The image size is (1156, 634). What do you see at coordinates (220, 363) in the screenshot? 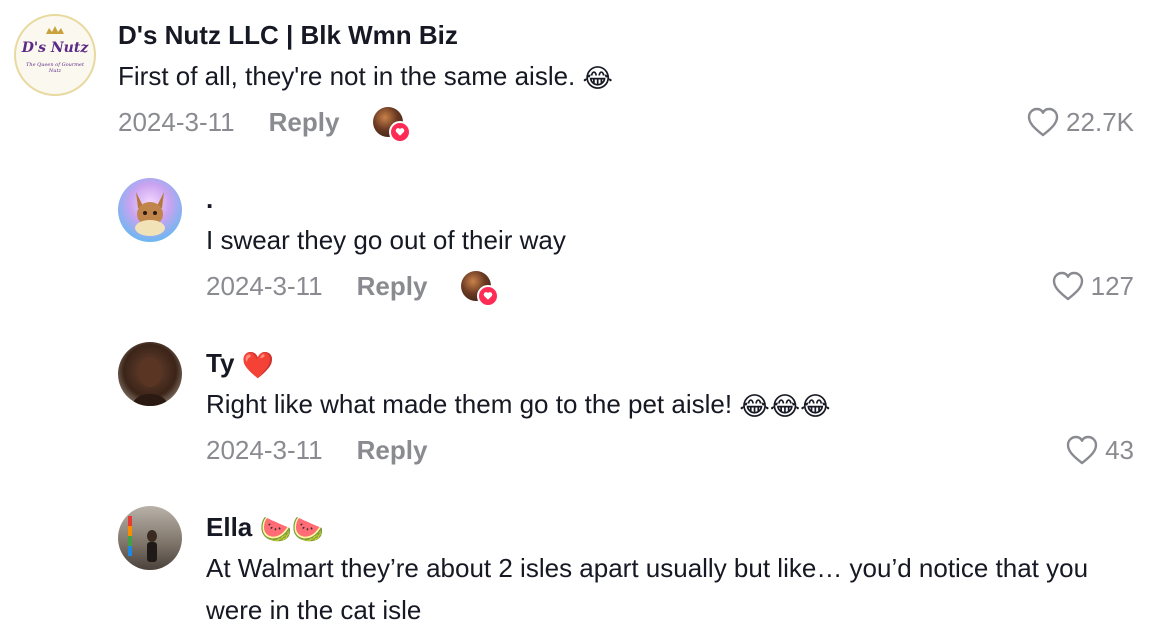
I see `comment-username-text: Ty` at bounding box center [220, 363].